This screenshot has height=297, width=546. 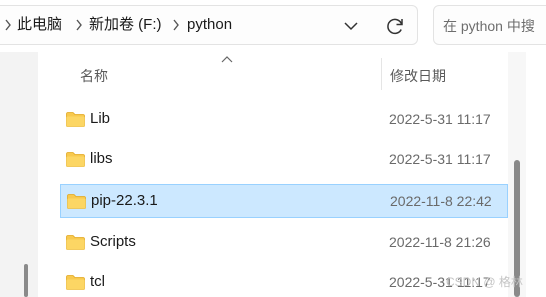 What do you see at coordinates (284, 160) in the screenshot?
I see `list-item: libs 2022-5-31 11:17` at bounding box center [284, 160].